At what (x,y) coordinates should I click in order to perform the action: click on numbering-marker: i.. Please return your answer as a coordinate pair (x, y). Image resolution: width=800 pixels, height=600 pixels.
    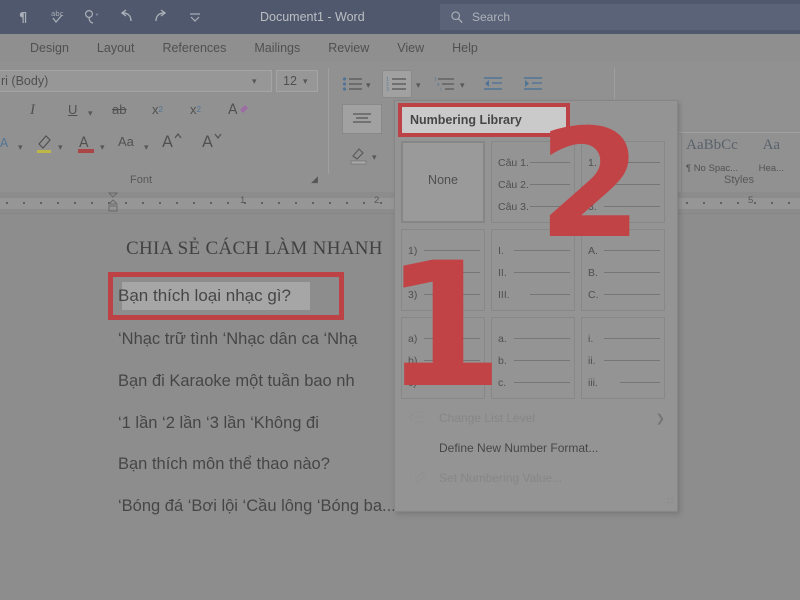
    Looking at the image, I should click on (591, 339).